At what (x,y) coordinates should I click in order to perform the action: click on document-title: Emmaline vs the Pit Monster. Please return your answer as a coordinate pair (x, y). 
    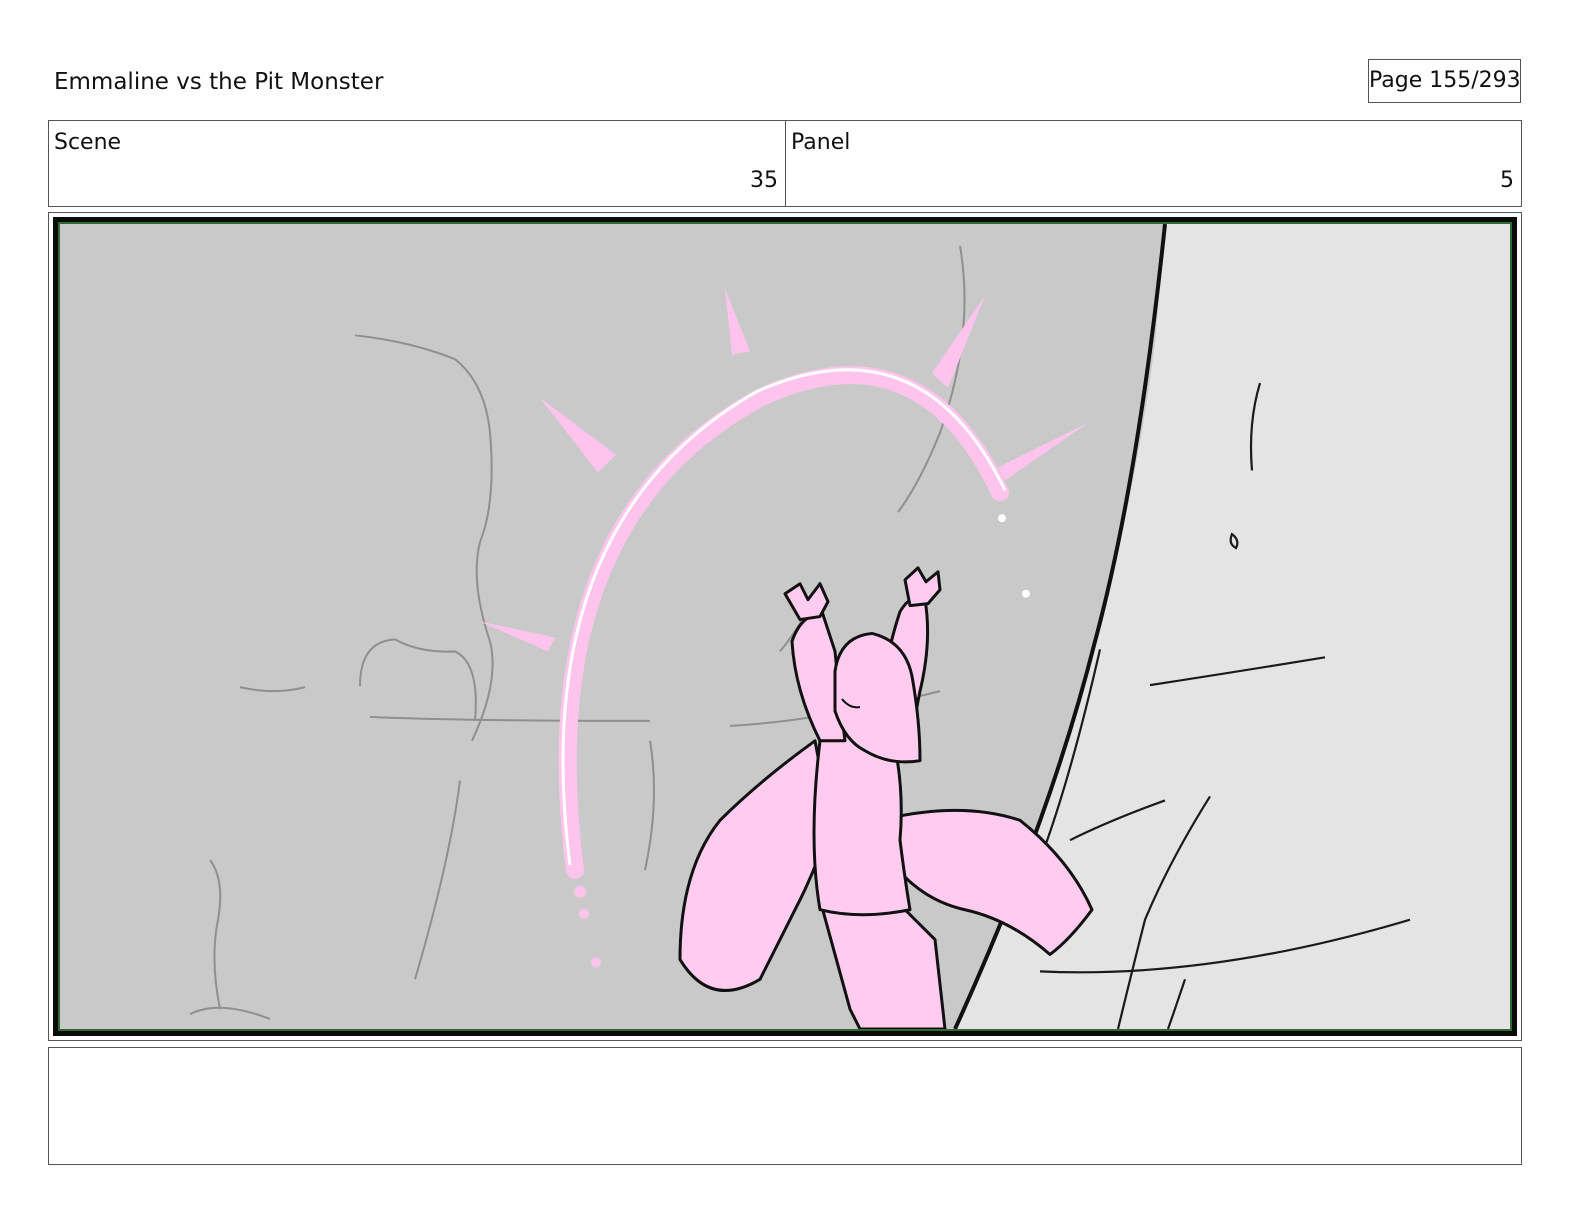
    Looking at the image, I should click on (219, 82).